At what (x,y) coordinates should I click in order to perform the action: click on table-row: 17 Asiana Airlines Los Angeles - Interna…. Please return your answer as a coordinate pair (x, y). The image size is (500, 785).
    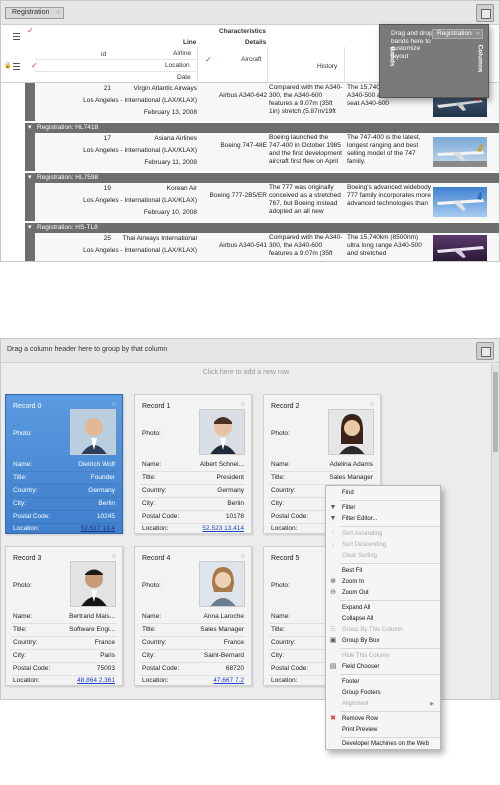
    Looking at the image, I should click on (267, 152).